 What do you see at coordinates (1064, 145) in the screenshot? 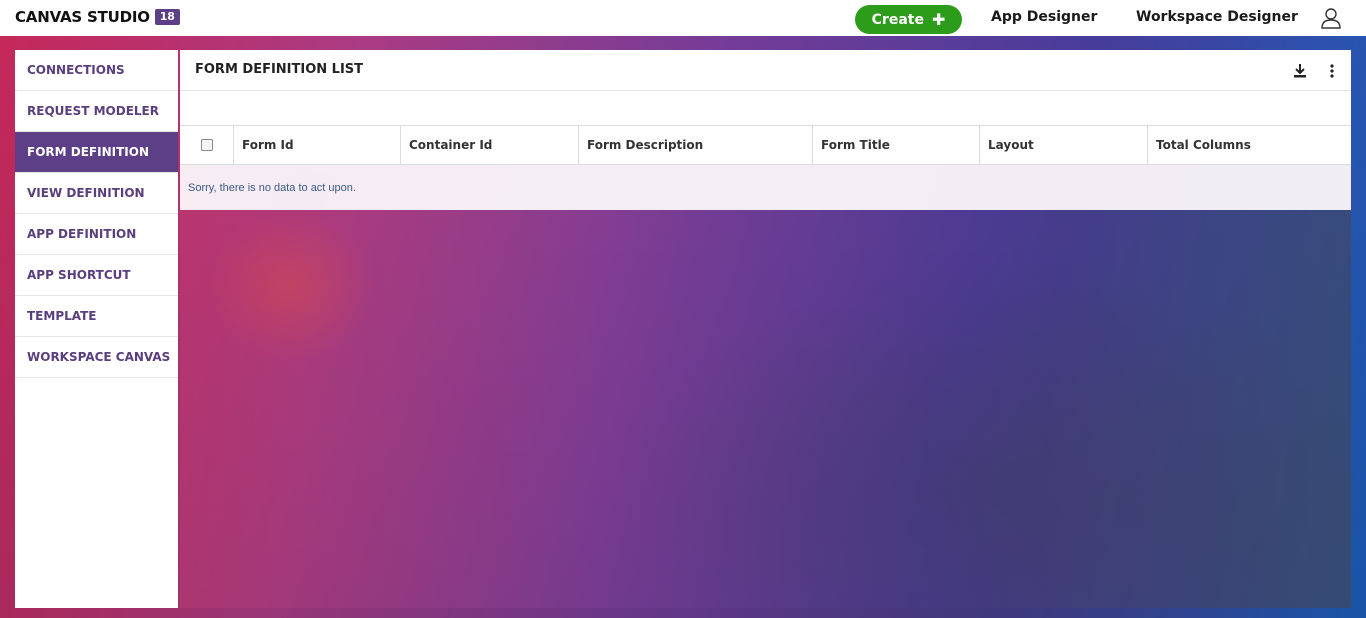
I see `column-header-layout: Layout` at bounding box center [1064, 145].